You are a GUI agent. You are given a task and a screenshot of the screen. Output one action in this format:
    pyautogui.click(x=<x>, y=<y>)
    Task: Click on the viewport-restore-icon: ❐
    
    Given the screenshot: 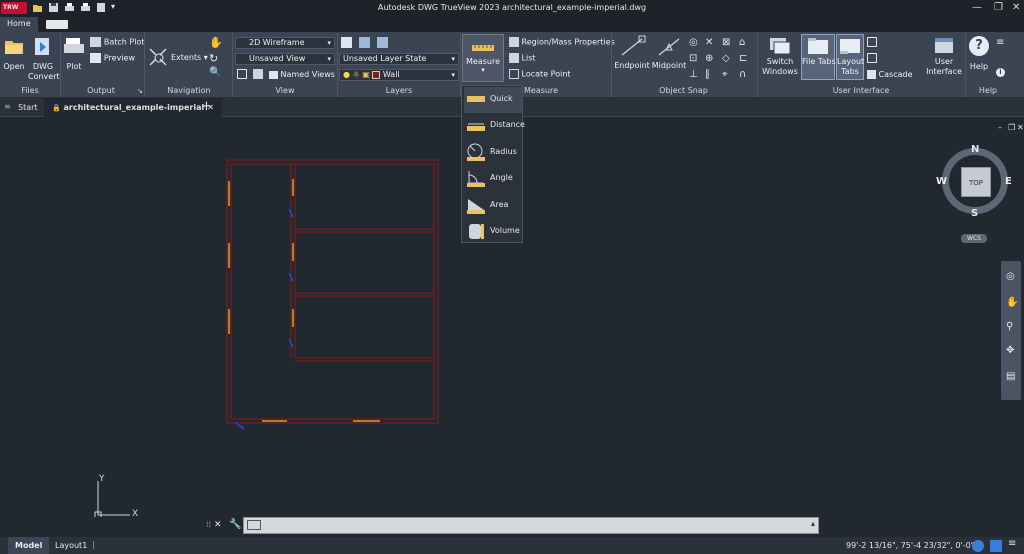 What is the action you would take?
    pyautogui.click(x=1011, y=127)
    